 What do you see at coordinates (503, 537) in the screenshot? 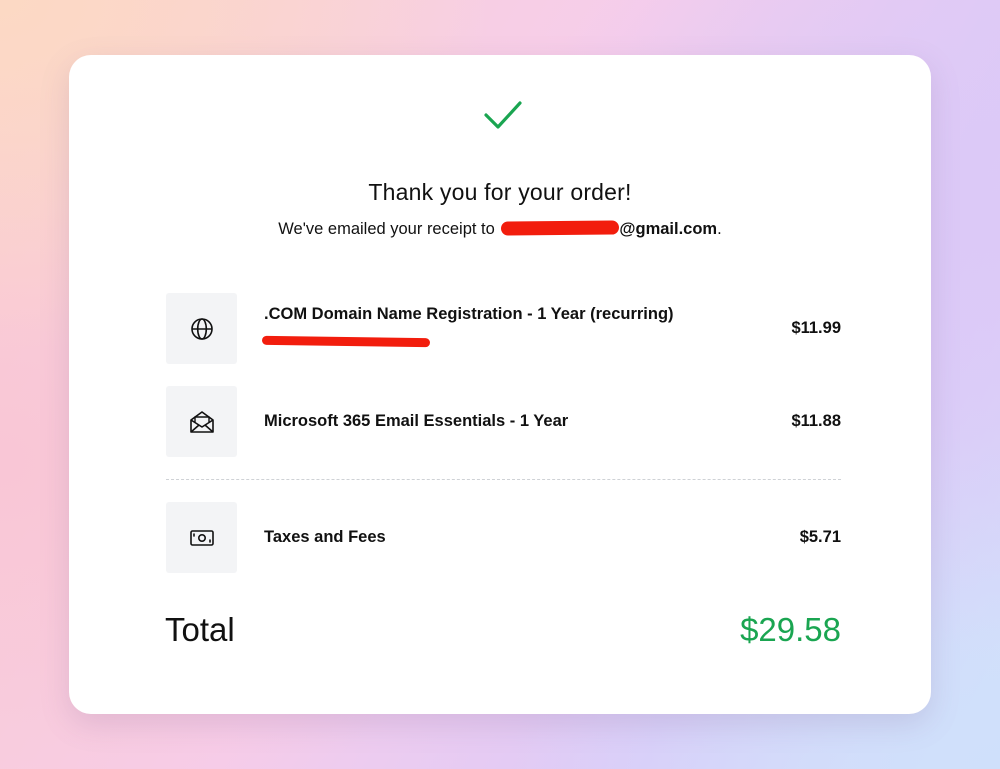
I see `fees-row: Taxes and Fees $5.71` at bounding box center [503, 537].